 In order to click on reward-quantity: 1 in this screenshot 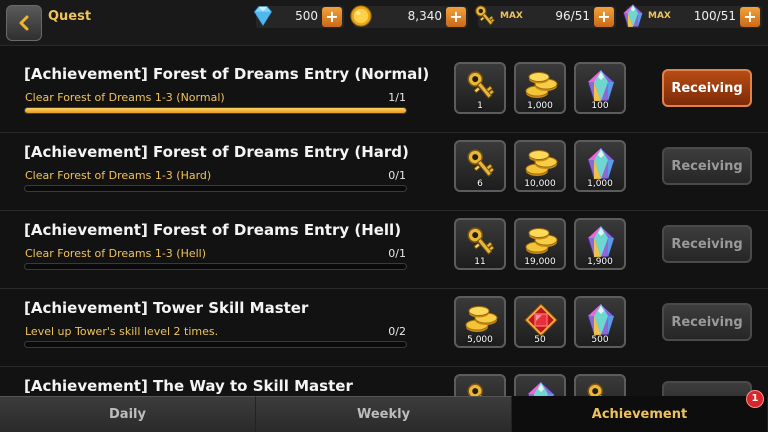, I will do `click(480, 106)`.